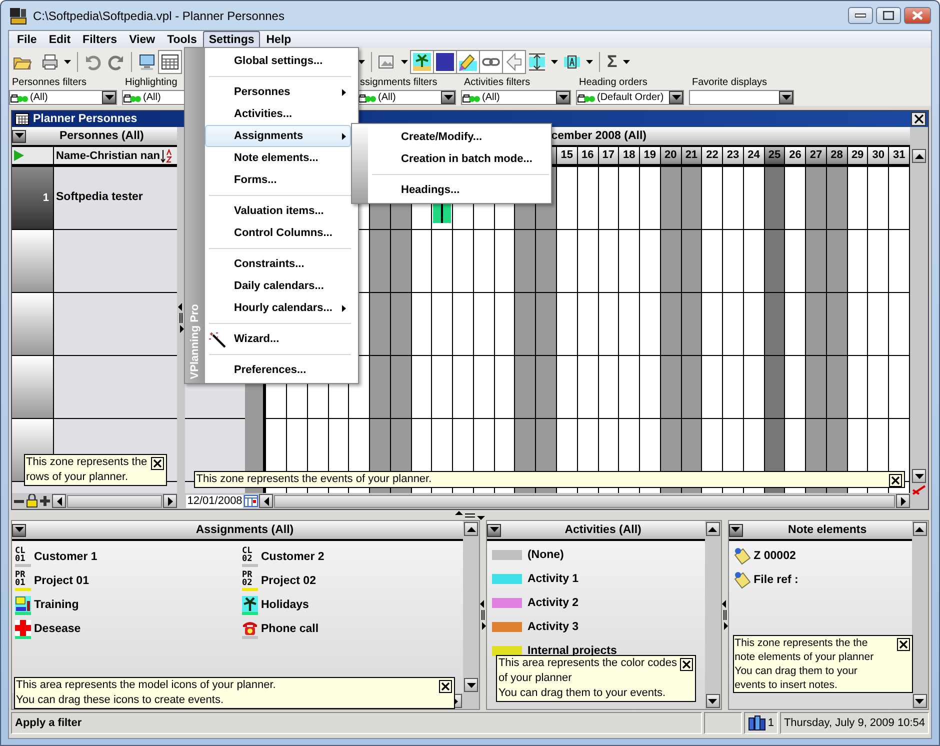 The image size is (940, 746). Describe the element at coordinates (356, 723) in the screenshot. I see `status-message: Apply a filter` at that location.